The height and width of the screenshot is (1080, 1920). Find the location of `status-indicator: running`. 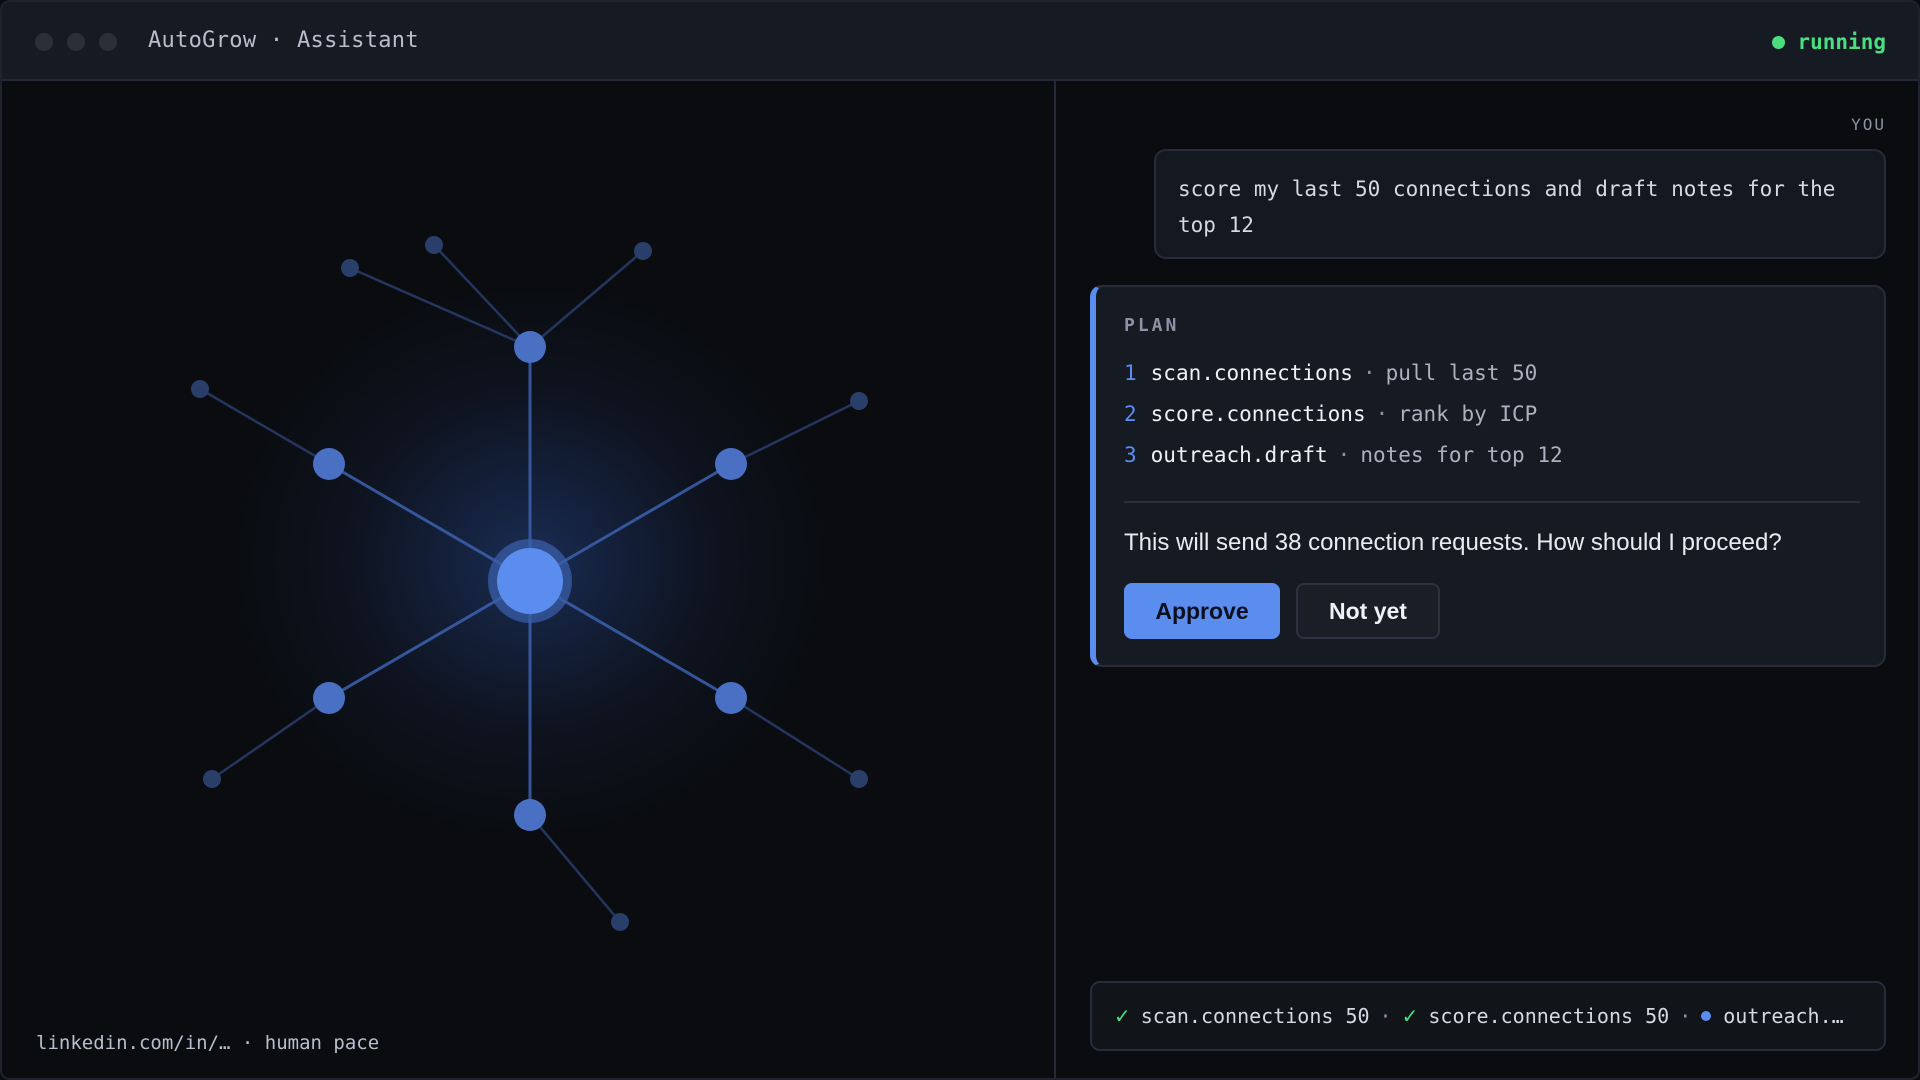

status-indicator: running is located at coordinates (1829, 42).